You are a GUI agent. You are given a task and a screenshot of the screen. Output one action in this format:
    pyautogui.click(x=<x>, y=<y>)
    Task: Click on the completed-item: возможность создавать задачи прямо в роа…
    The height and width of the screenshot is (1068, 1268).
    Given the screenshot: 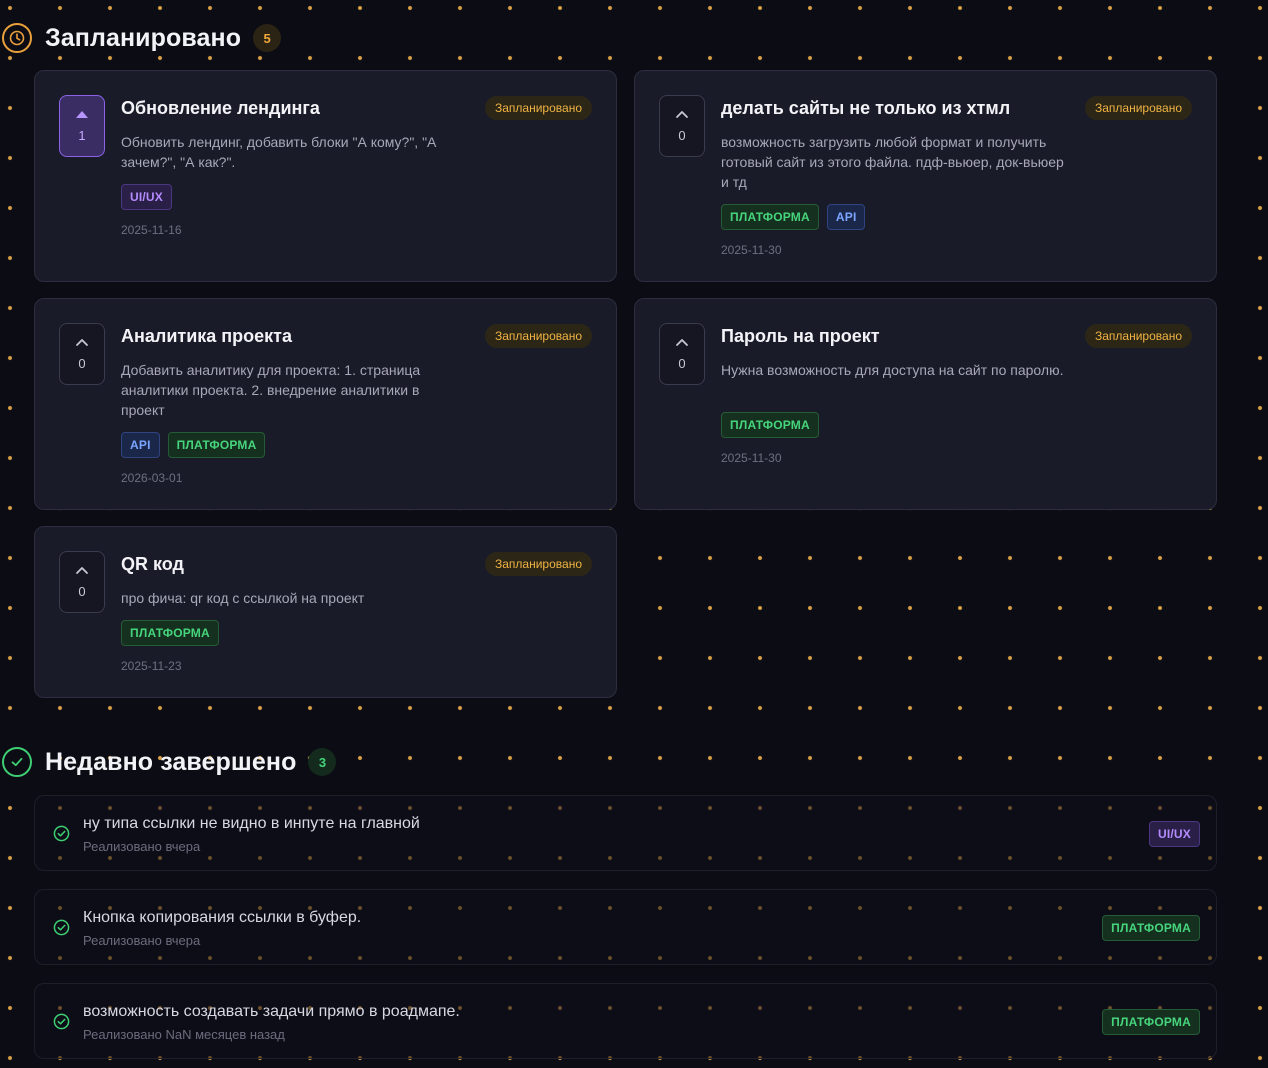 What is the action you would take?
    pyautogui.click(x=625, y=1021)
    